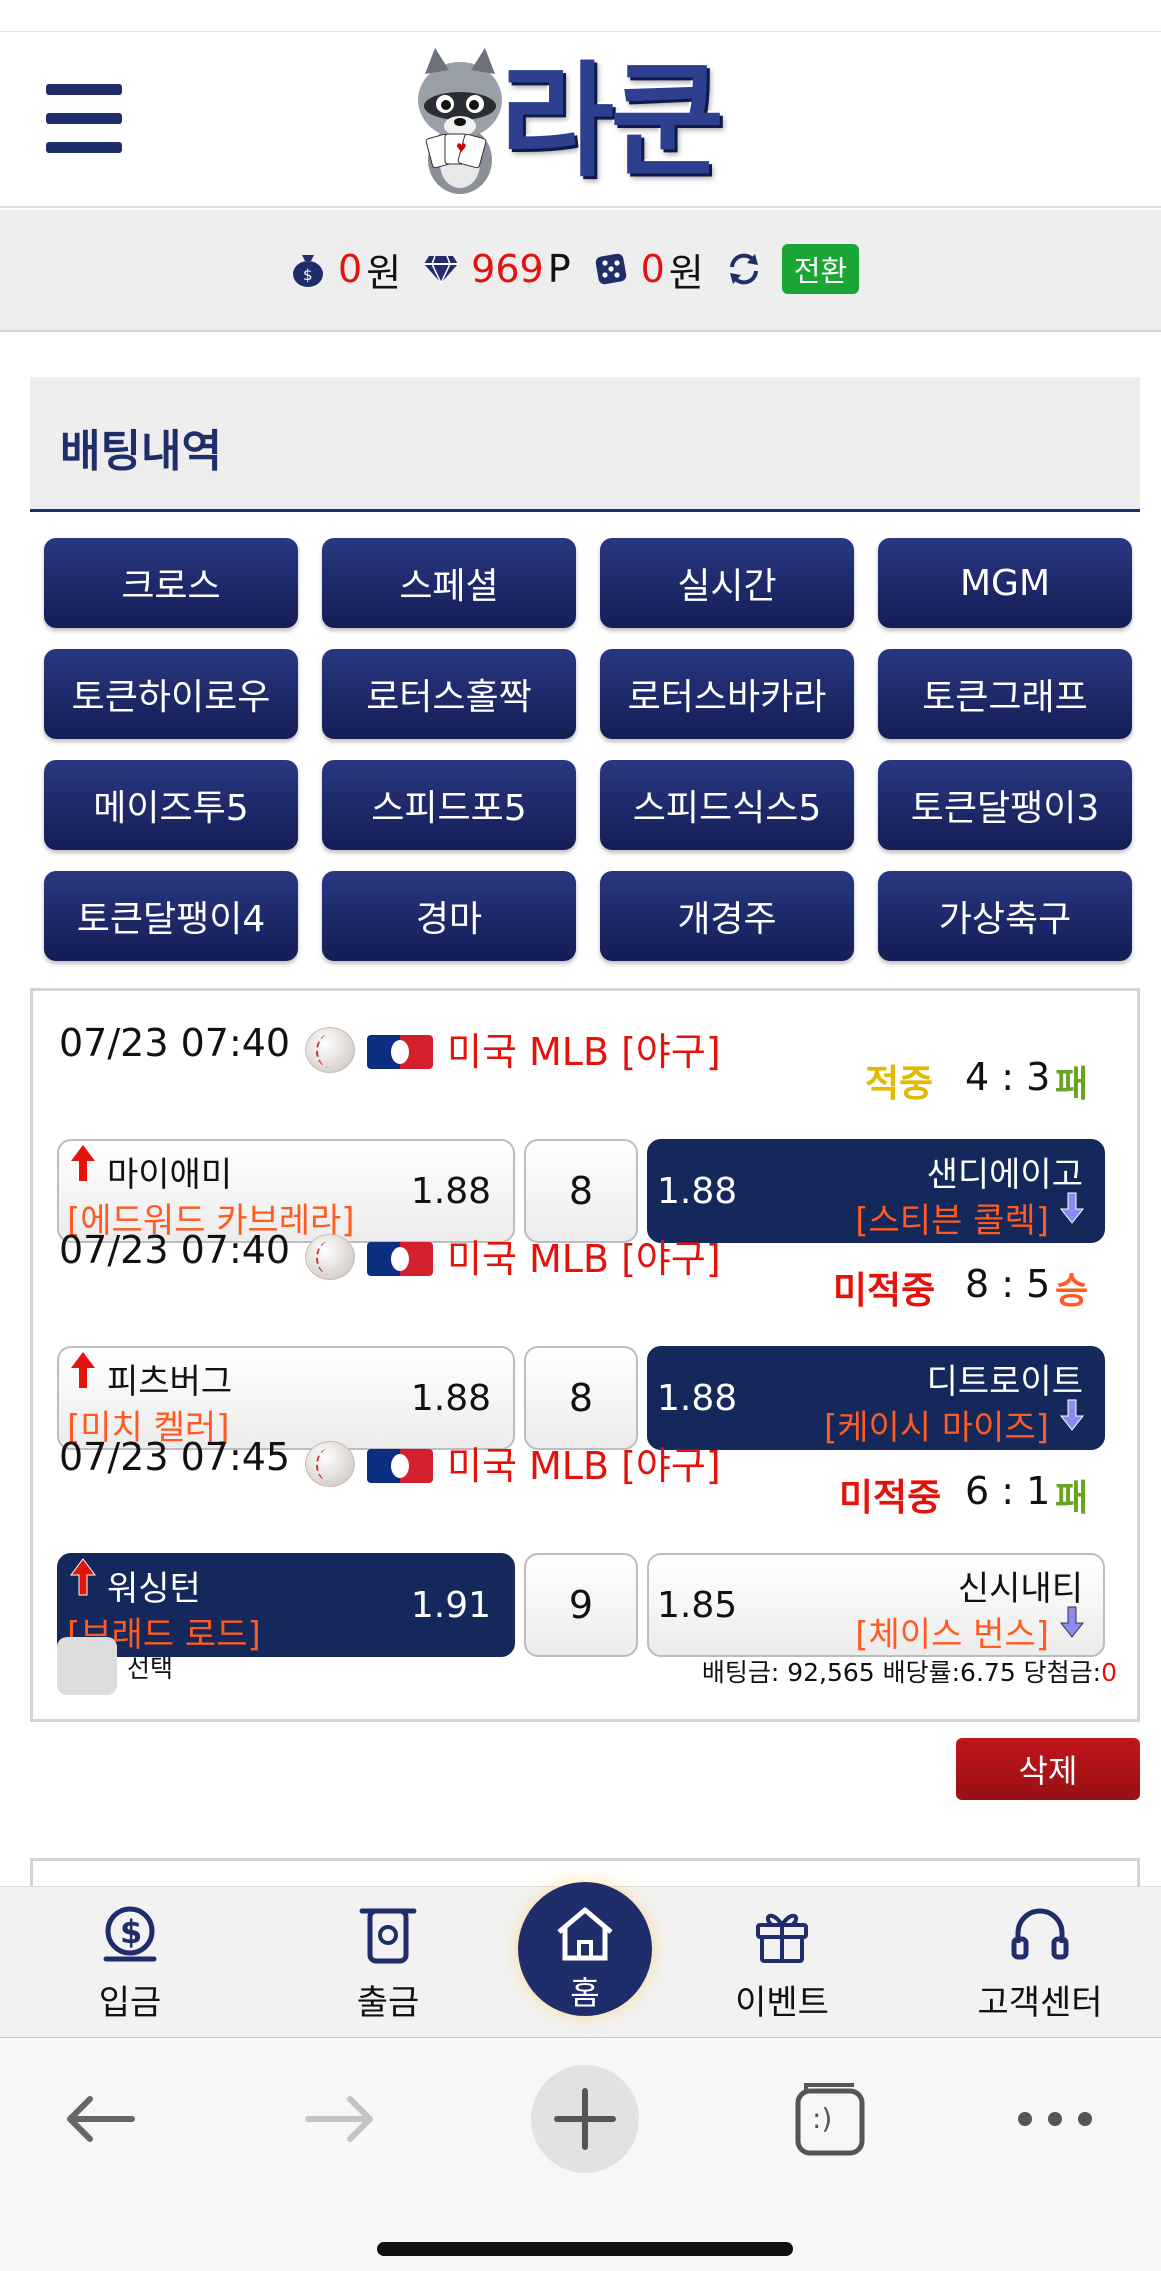  I want to click on headset-icon, so click(1040, 1934).